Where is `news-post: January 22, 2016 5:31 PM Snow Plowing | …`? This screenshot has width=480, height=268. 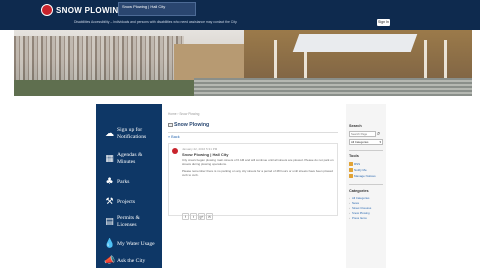
news-post: January 22, 2016 5:31 PM Snow Plowing | … is located at coordinates (253, 181).